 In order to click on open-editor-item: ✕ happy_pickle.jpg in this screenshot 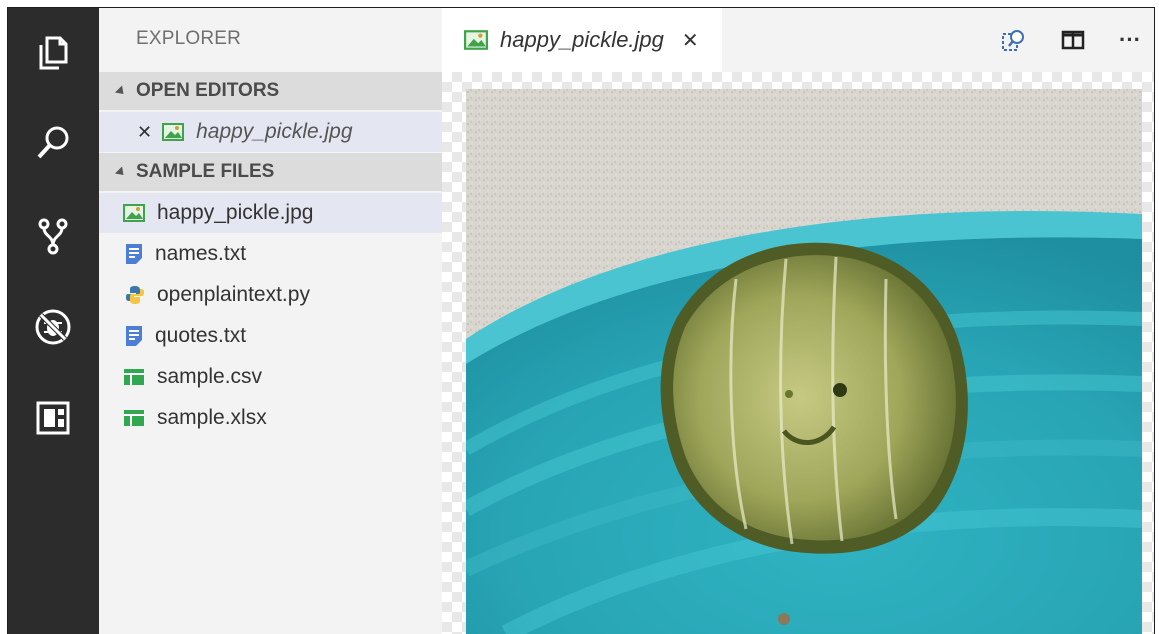, I will do `click(270, 132)`.